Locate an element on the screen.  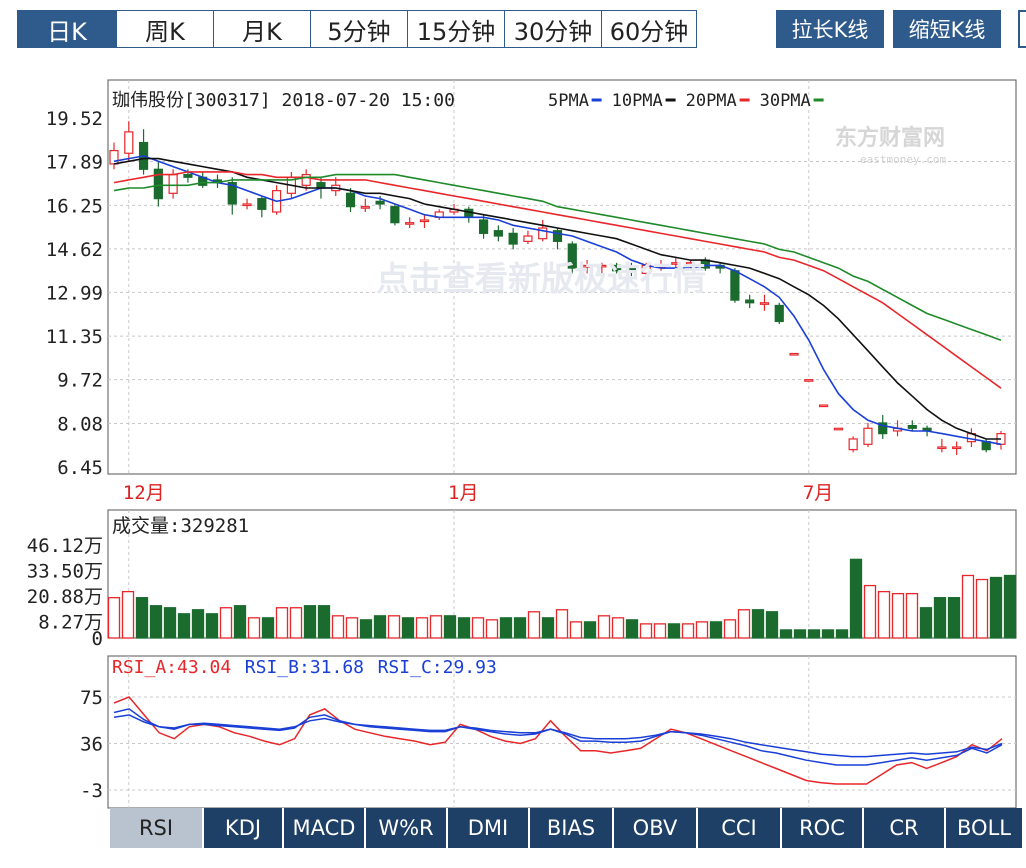
price-tick-label: 12.99 is located at coordinates (74, 293).